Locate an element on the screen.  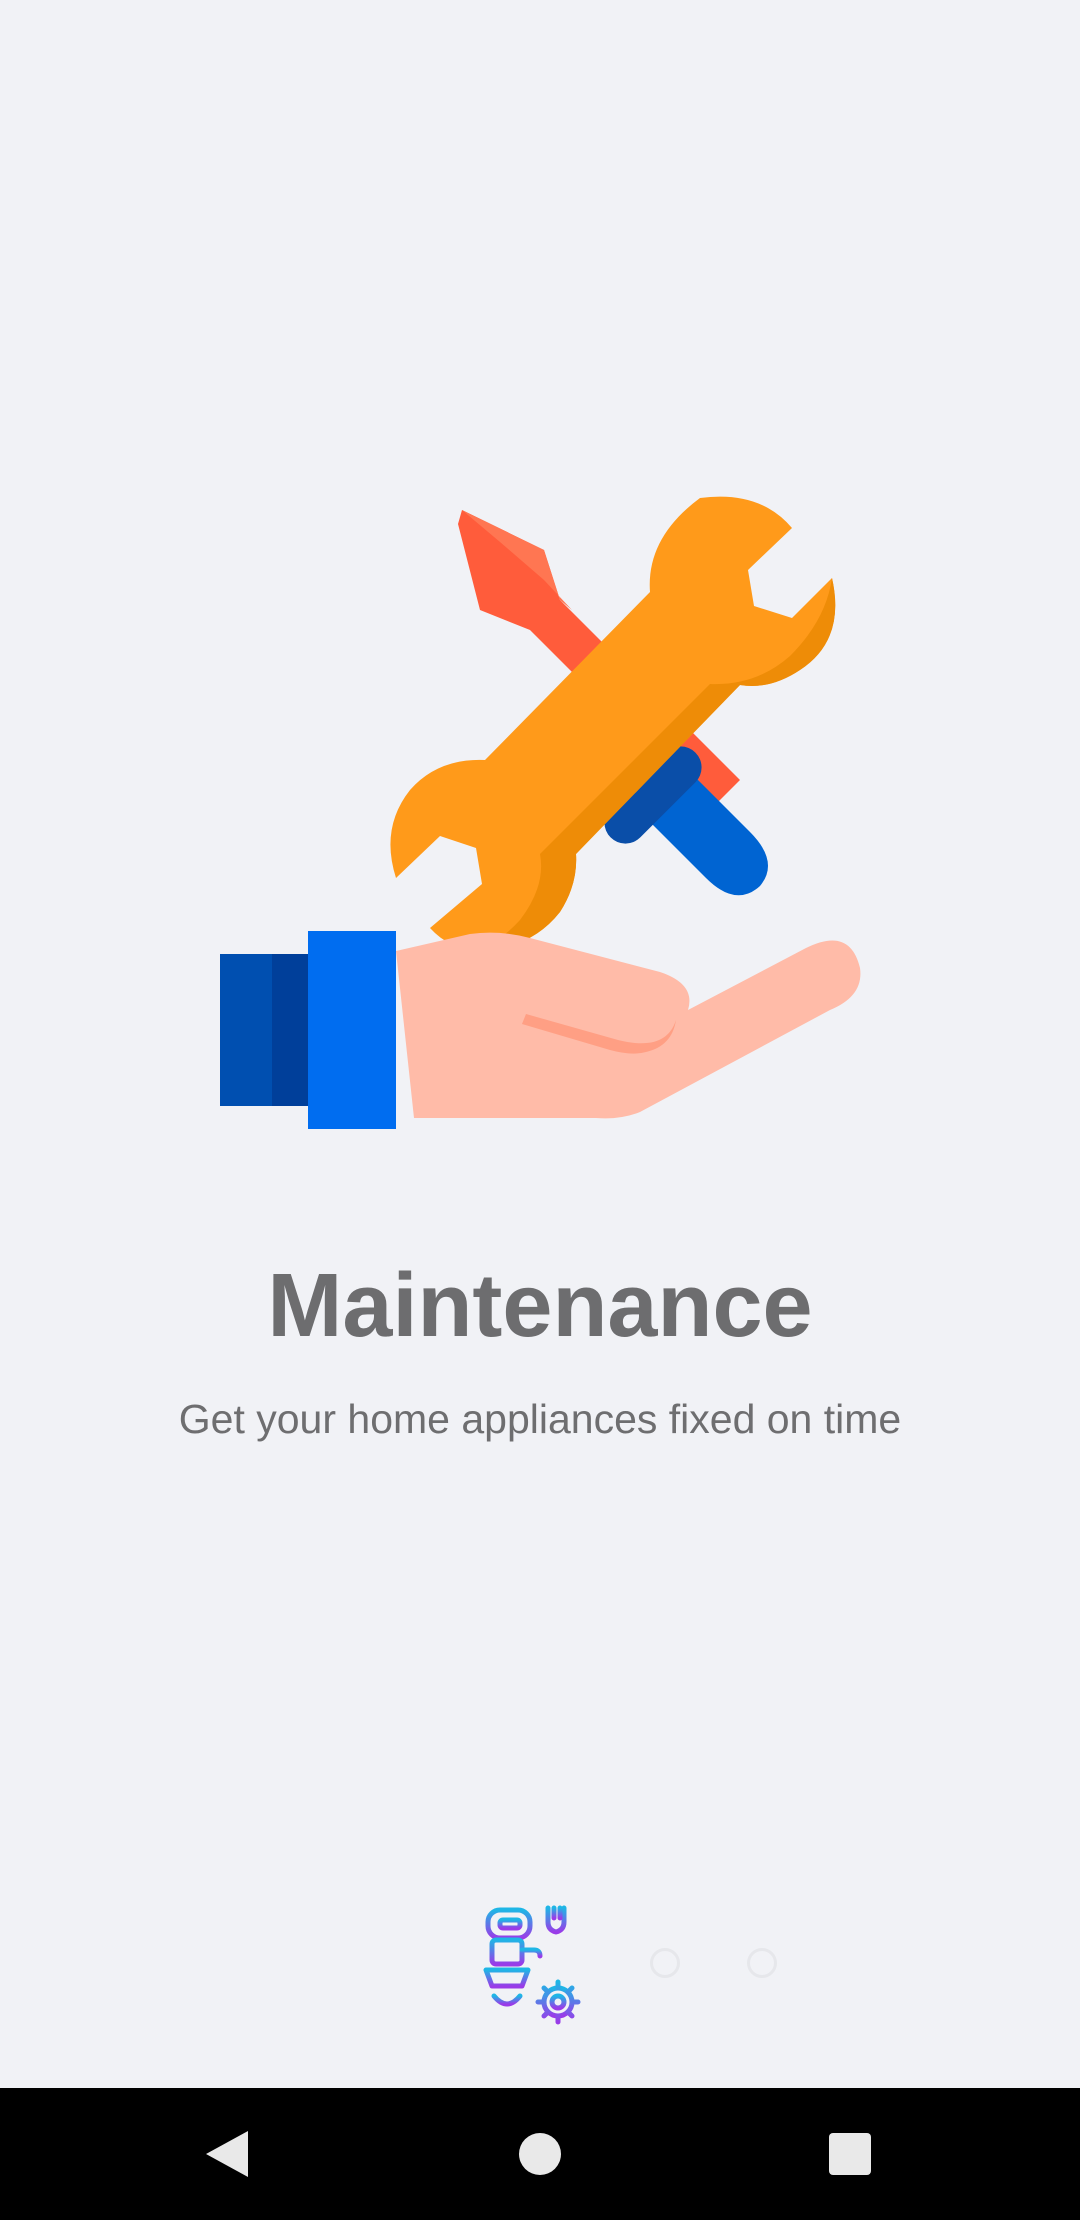
back-triangle-icon is located at coordinates (227, 2154).